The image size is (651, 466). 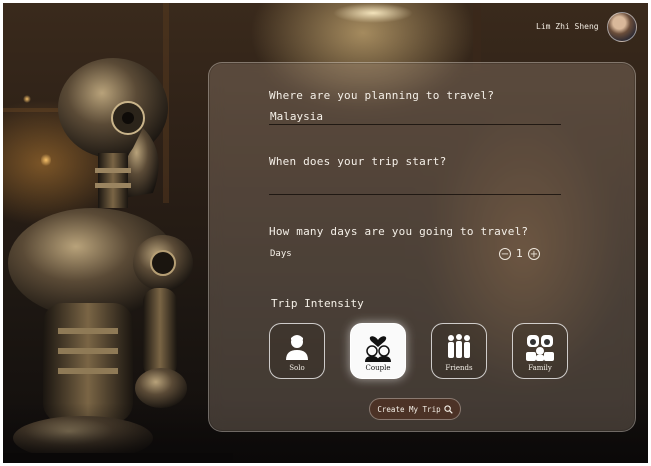 I want to click on avatar, so click(x=622, y=27).